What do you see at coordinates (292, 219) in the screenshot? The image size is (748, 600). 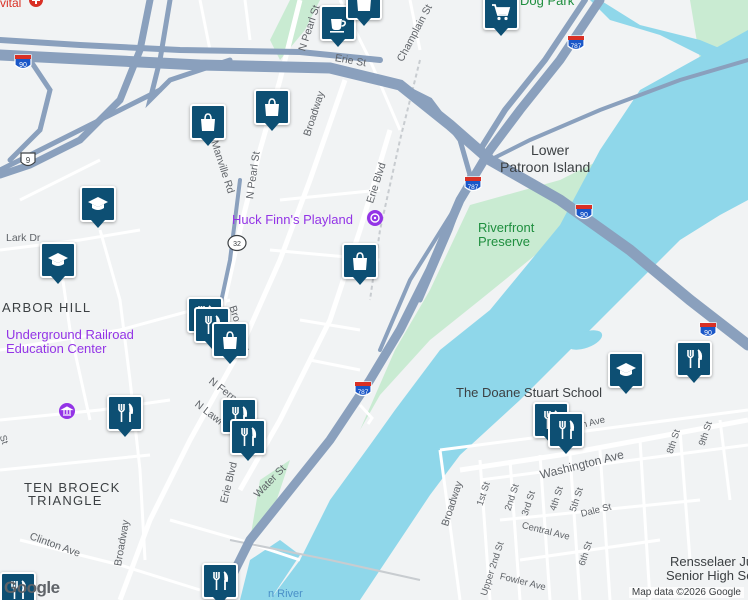 I see `huck-finn-label: Huck Finn's Playland` at bounding box center [292, 219].